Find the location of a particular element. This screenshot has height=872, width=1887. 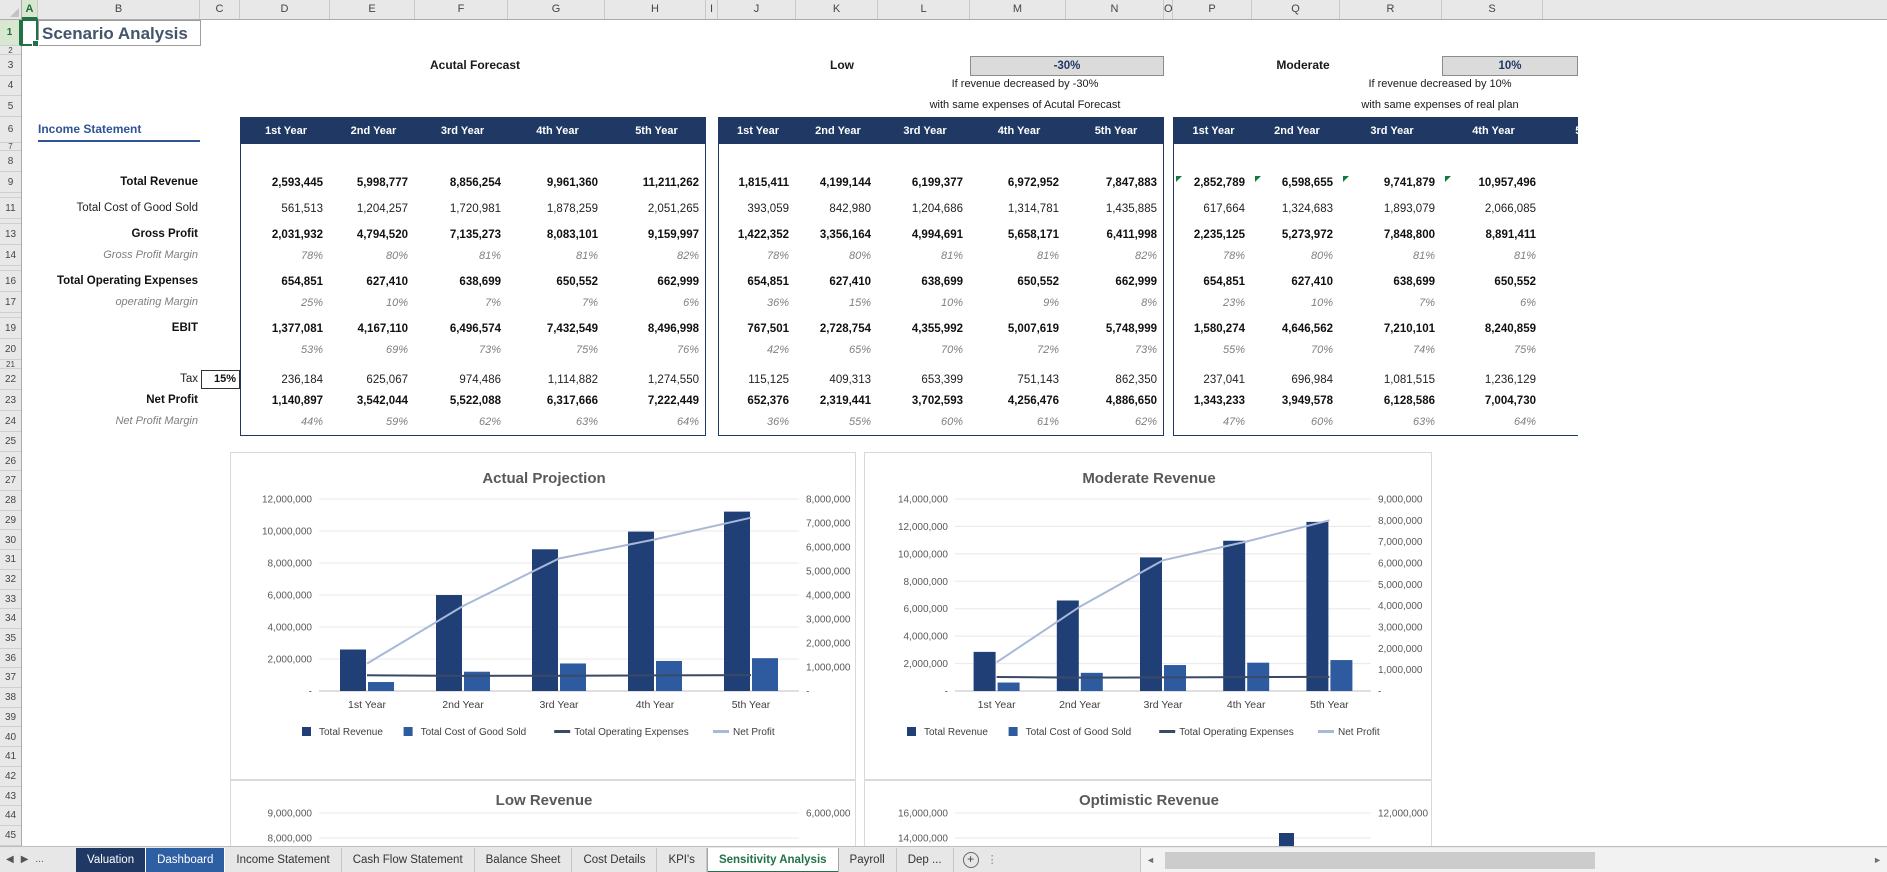

row-header-6: 6 is located at coordinates (10, 130).